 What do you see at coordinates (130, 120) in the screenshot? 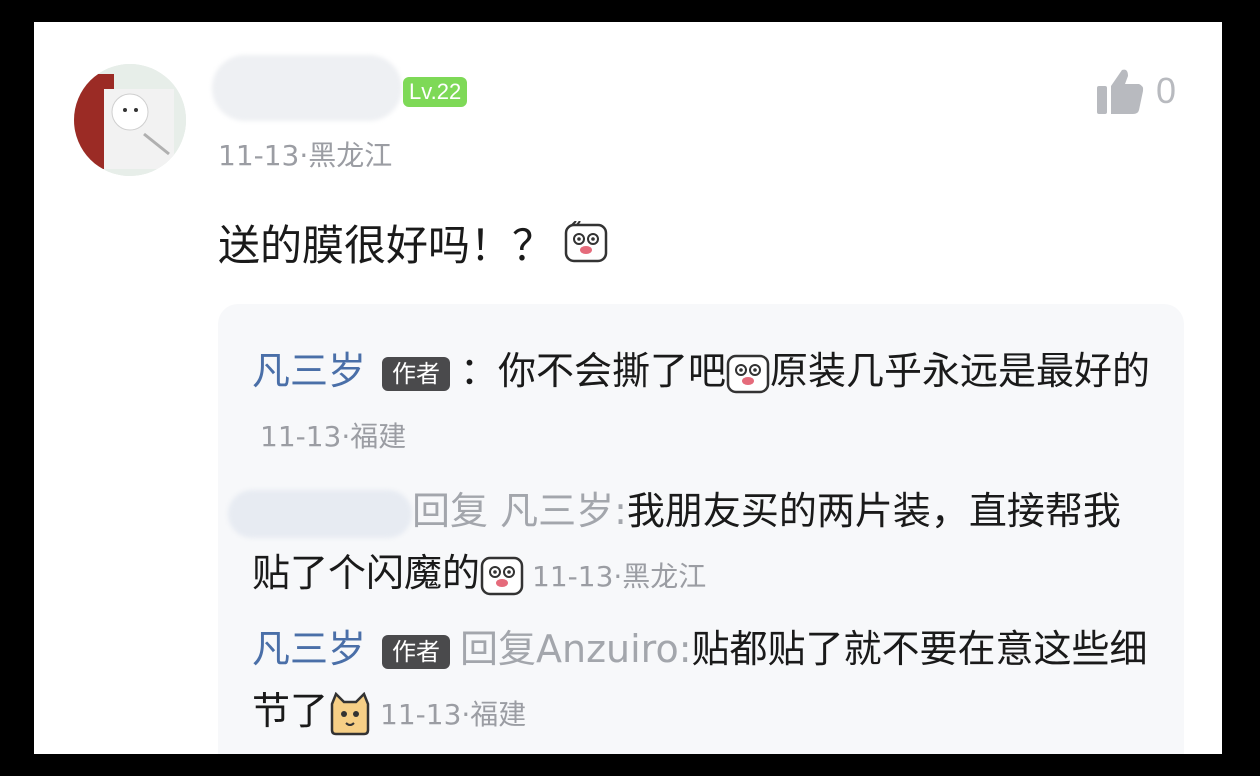
I see `avatar` at bounding box center [130, 120].